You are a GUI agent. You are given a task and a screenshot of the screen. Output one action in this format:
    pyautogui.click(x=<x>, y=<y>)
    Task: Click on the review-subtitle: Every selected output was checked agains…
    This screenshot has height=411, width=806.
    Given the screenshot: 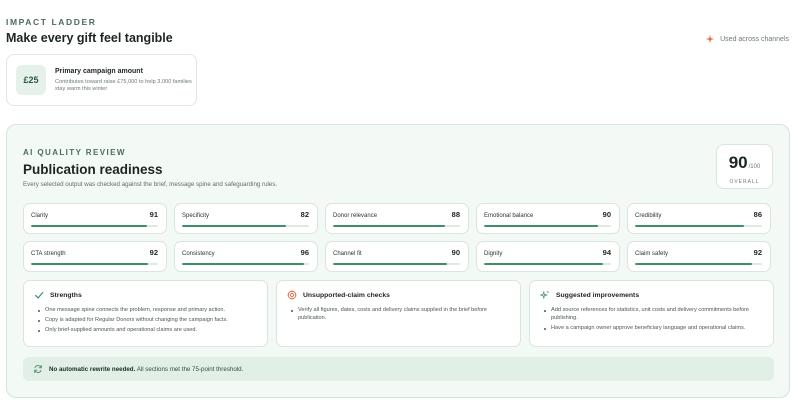 What is the action you would take?
    pyautogui.click(x=150, y=184)
    